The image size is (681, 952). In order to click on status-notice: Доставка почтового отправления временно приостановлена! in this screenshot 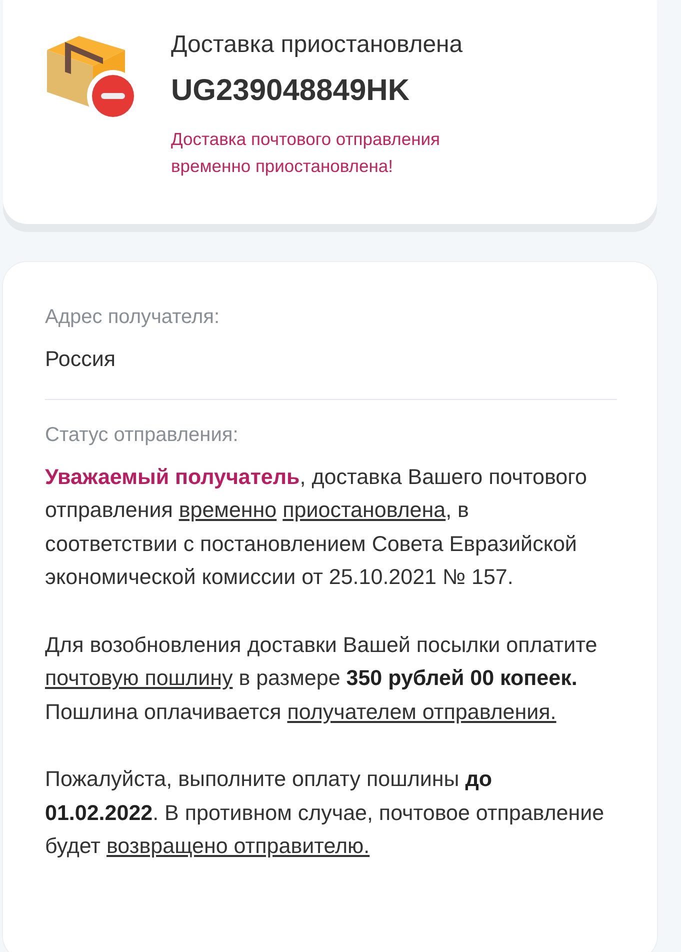, I will do `click(306, 153)`.